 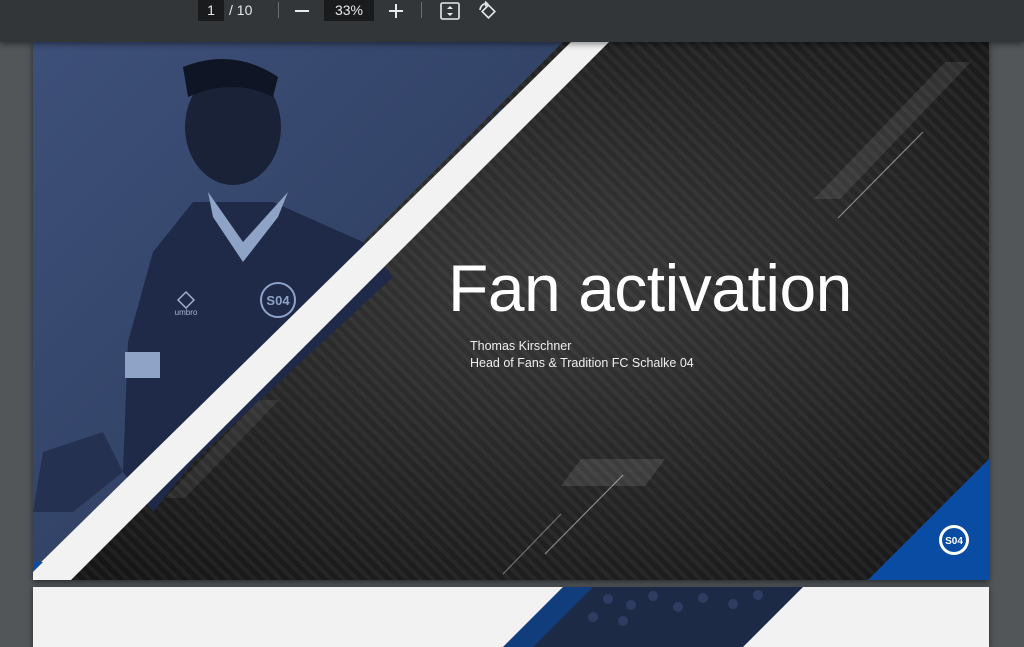 What do you see at coordinates (512, 21) in the screenshot?
I see `pdf-toolbar: 1 / 10 33%` at bounding box center [512, 21].